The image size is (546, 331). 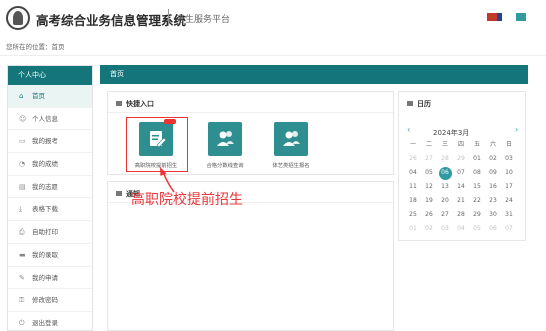 I want to click on sidebar-item: ▤ 我的志愿, so click(x=50, y=187).